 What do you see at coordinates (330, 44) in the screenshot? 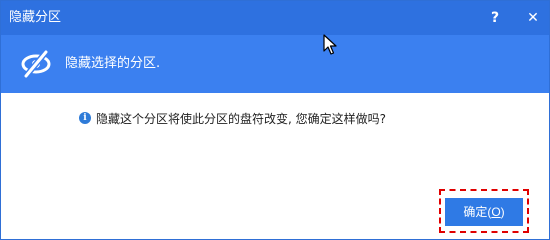
I see `mouse-cursor-icon` at bounding box center [330, 44].